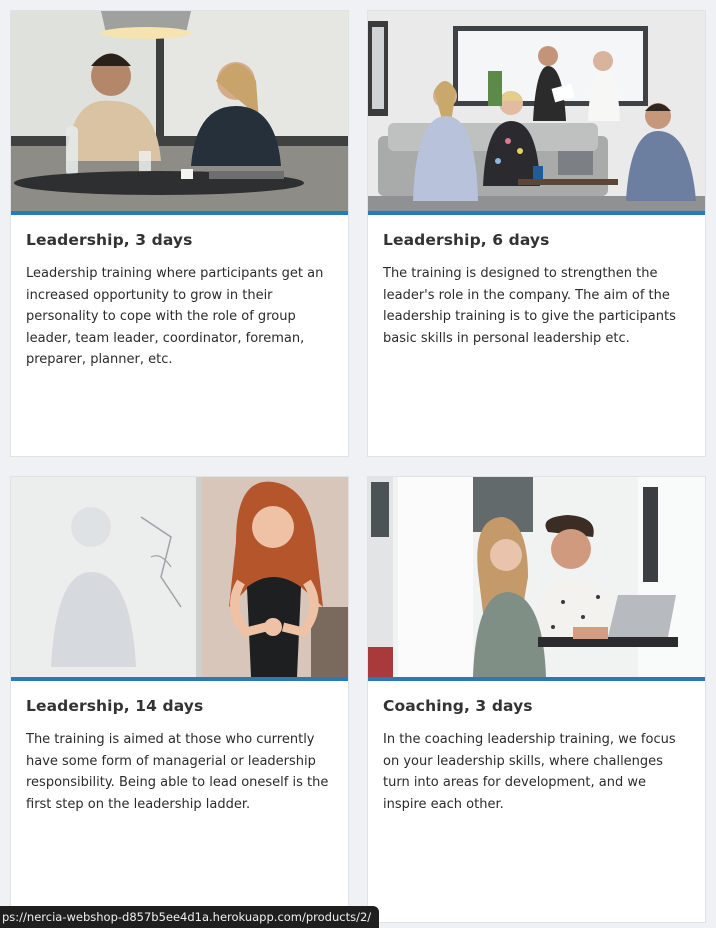  Describe the element at coordinates (179, 706) in the screenshot. I see `product-title: Leadership, 14 days` at that location.